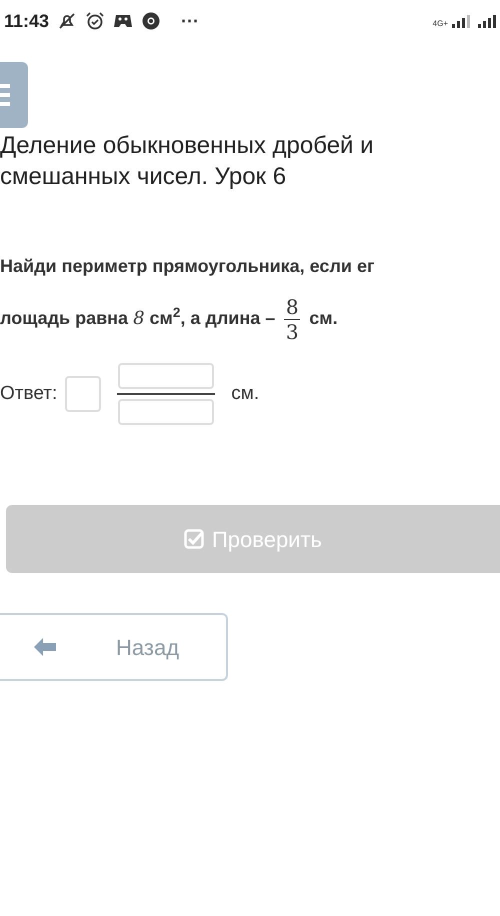 This screenshot has width=500, height=916. What do you see at coordinates (123, 21) in the screenshot?
I see `gamepad-icon` at bounding box center [123, 21].